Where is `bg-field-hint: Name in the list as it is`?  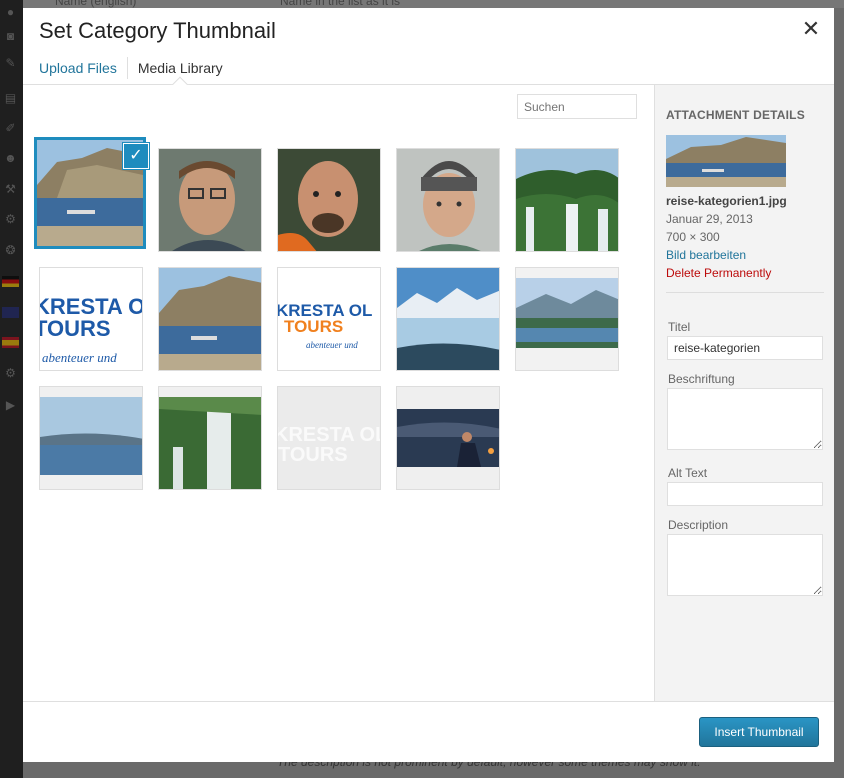
bg-field-hint: Name in the list as it is is located at coordinates (340, 4).